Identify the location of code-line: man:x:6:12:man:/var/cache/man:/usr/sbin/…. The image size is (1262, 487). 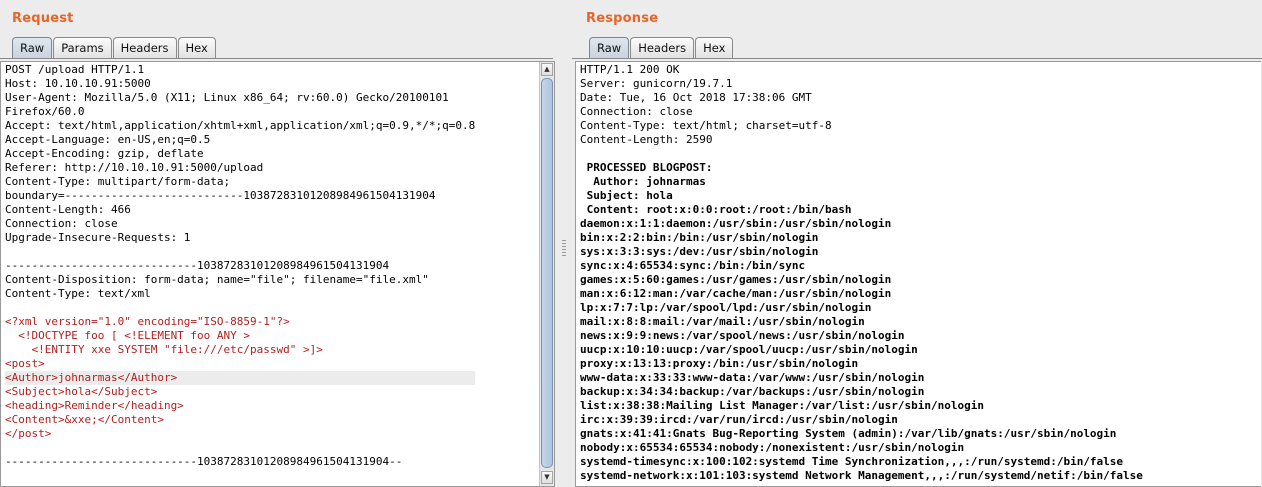
(736, 293).